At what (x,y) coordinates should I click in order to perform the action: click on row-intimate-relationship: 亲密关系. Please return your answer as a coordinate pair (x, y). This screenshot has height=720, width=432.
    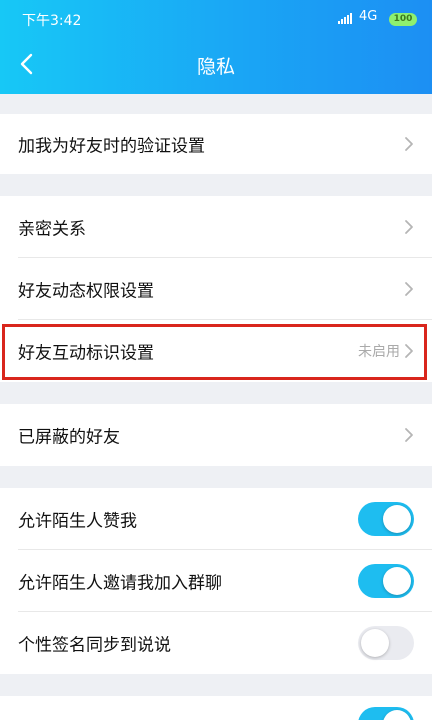
    Looking at the image, I should click on (216, 227).